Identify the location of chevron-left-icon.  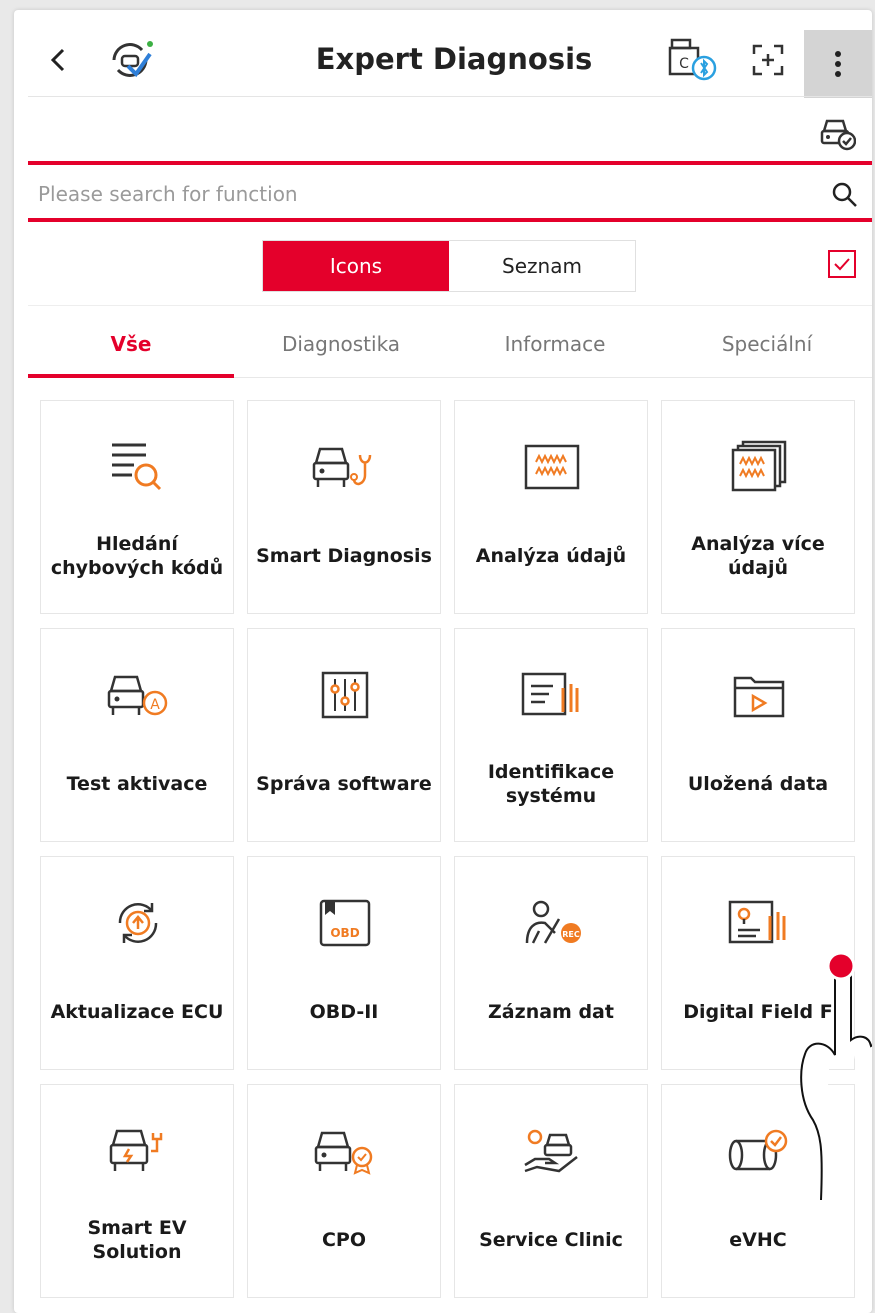
(57, 60).